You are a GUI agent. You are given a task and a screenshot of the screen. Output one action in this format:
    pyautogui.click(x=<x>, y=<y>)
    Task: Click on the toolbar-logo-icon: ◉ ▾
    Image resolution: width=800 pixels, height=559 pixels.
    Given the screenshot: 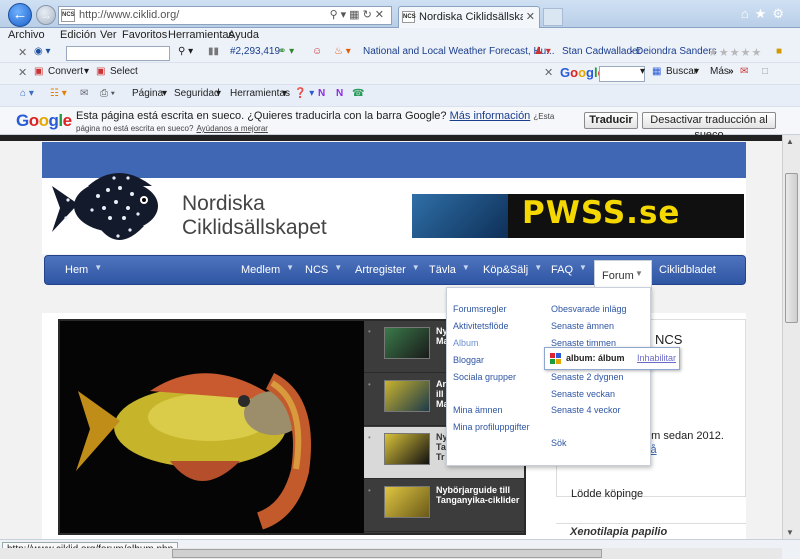 What is the action you would take?
    pyautogui.click(x=42, y=51)
    